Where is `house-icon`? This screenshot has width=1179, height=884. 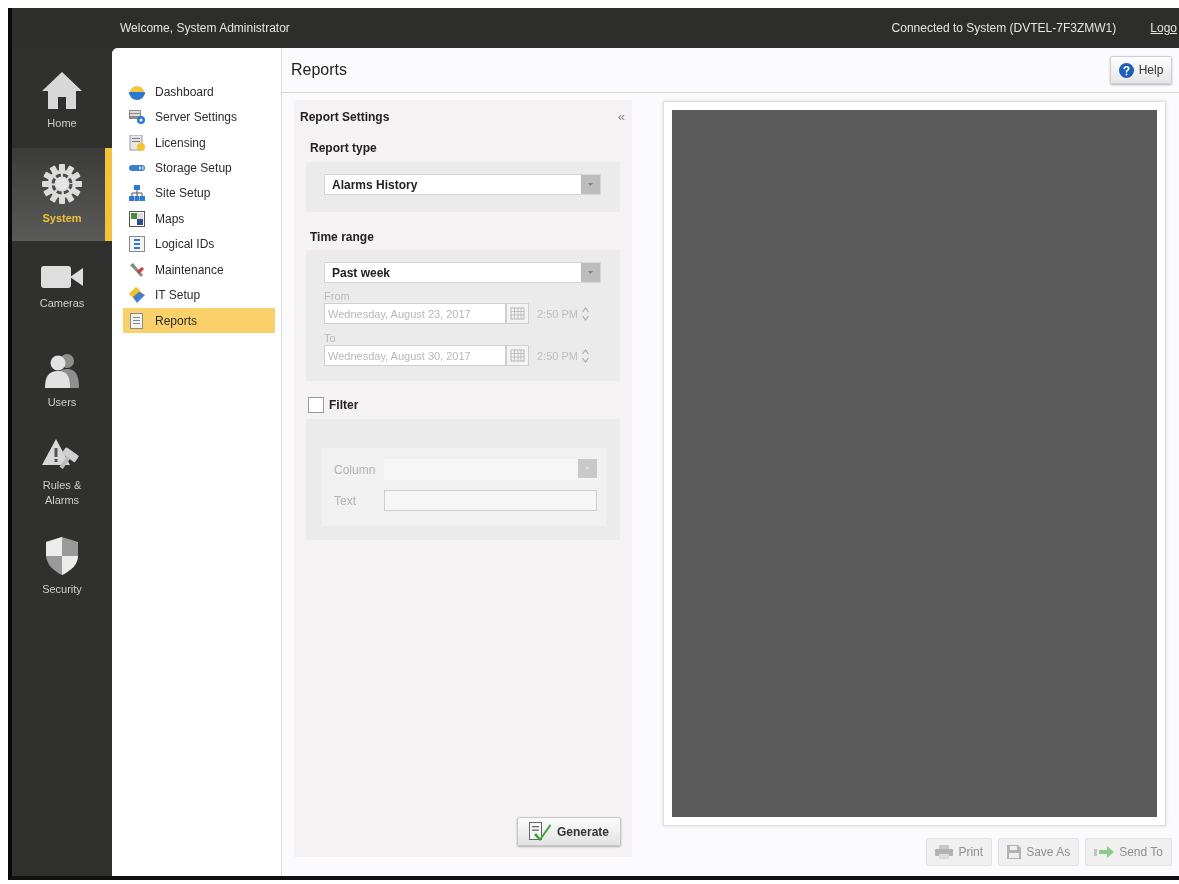 house-icon is located at coordinates (62, 90).